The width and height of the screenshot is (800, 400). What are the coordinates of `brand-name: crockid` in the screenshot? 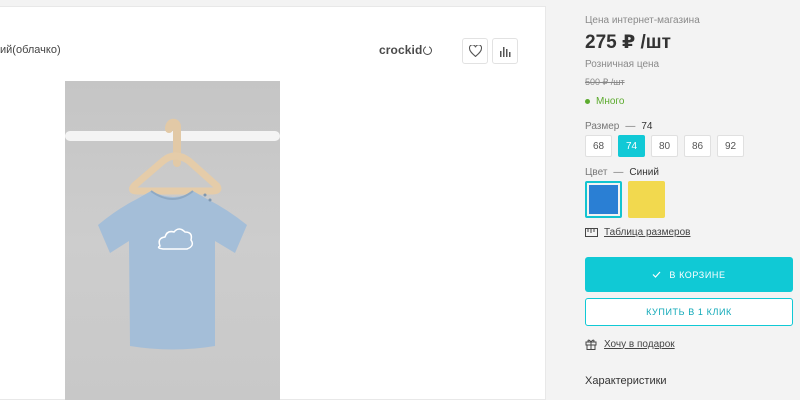 It's located at (401, 50).